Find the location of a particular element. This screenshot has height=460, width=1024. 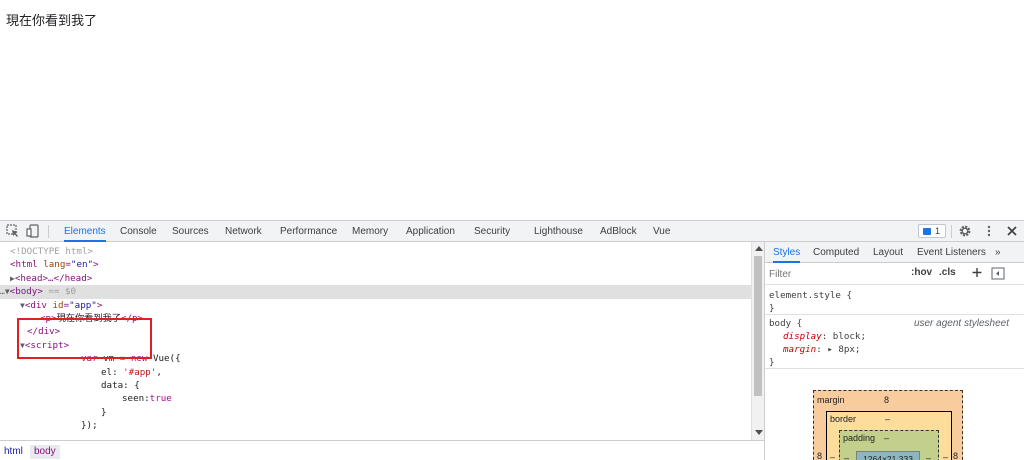

breadcrumb-body: body is located at coordinates (45, 452).